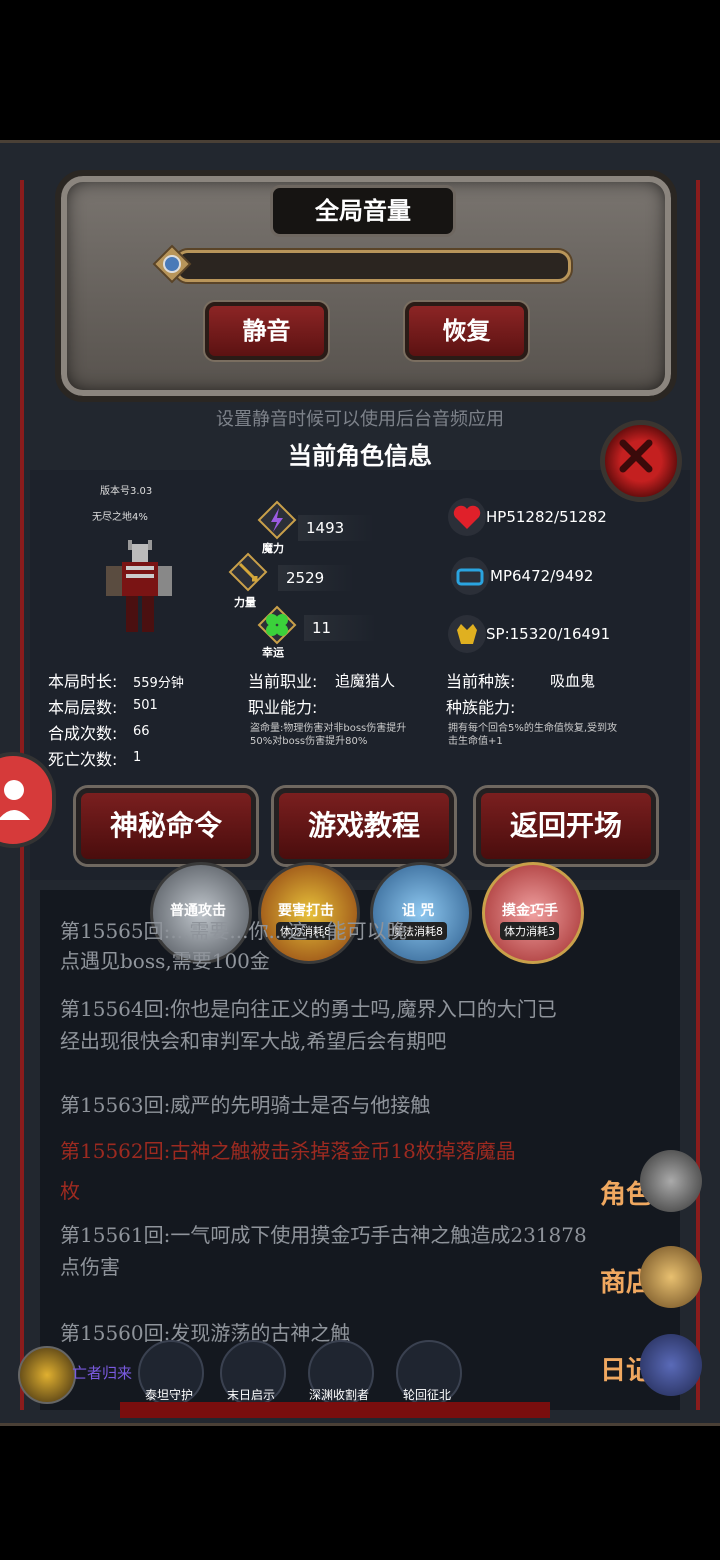 This screenshot has width=720, height=1560. Describe the element at coordinates (560, 634) in the screenshot. I see `sp-value: 15320/16491` at that location.